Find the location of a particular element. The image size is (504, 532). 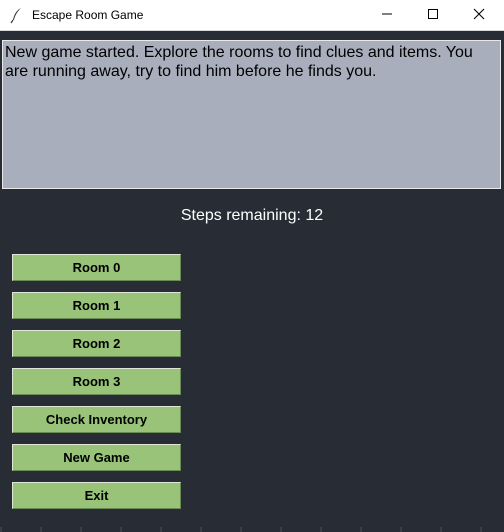

minimize-icon is located at coordinates (387, 16).